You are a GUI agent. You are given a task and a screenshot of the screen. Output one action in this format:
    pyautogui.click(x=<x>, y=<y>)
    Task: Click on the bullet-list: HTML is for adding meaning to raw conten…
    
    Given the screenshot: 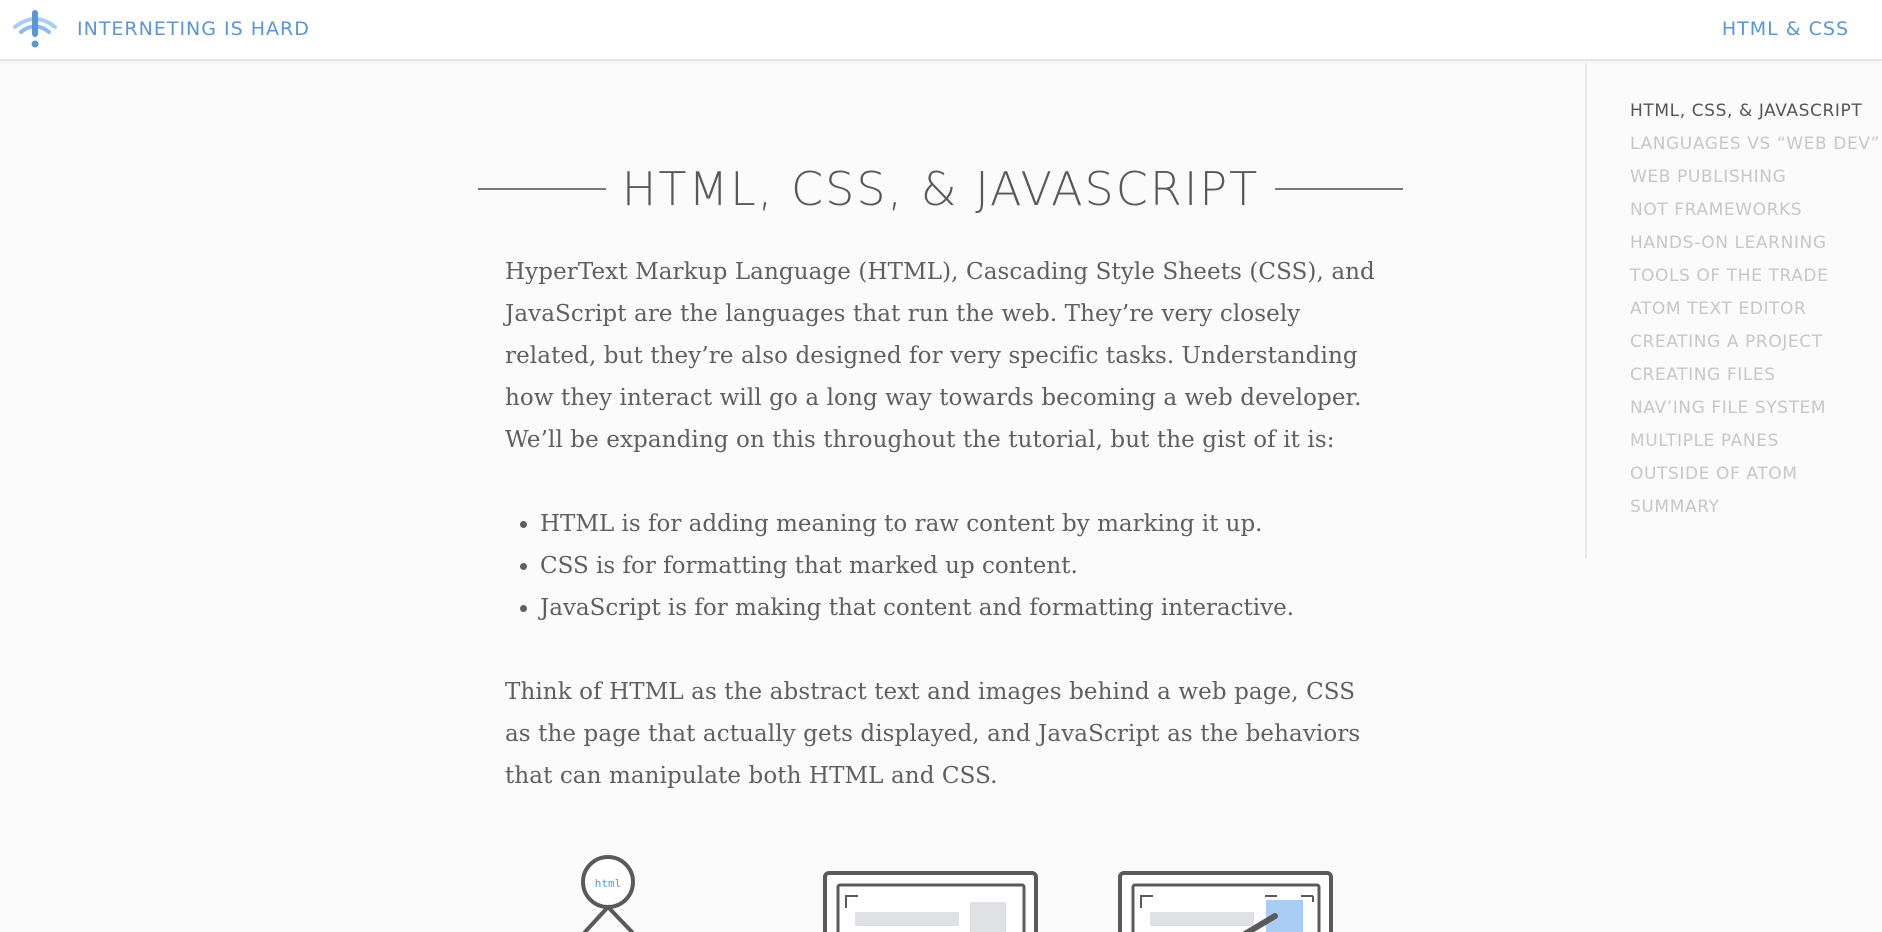 What is the action you would take?
    pyautogui.click(x=940, y=566)
    